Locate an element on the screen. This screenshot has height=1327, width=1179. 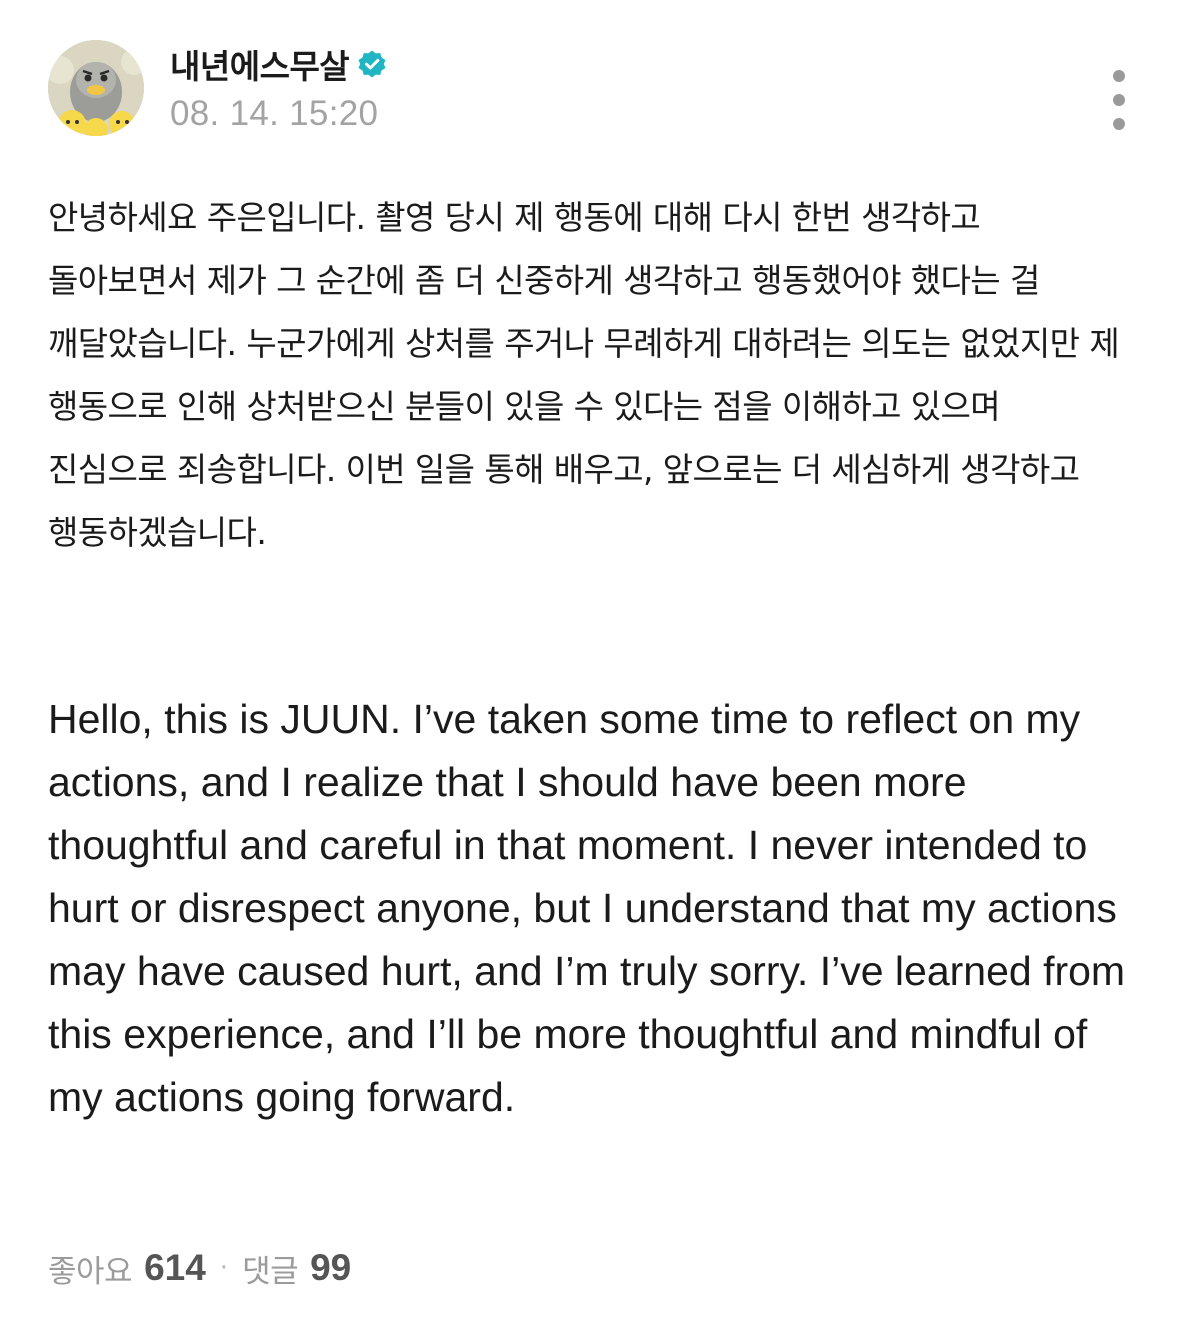
comments-count: 99 is located at coordinates (331, 1267).